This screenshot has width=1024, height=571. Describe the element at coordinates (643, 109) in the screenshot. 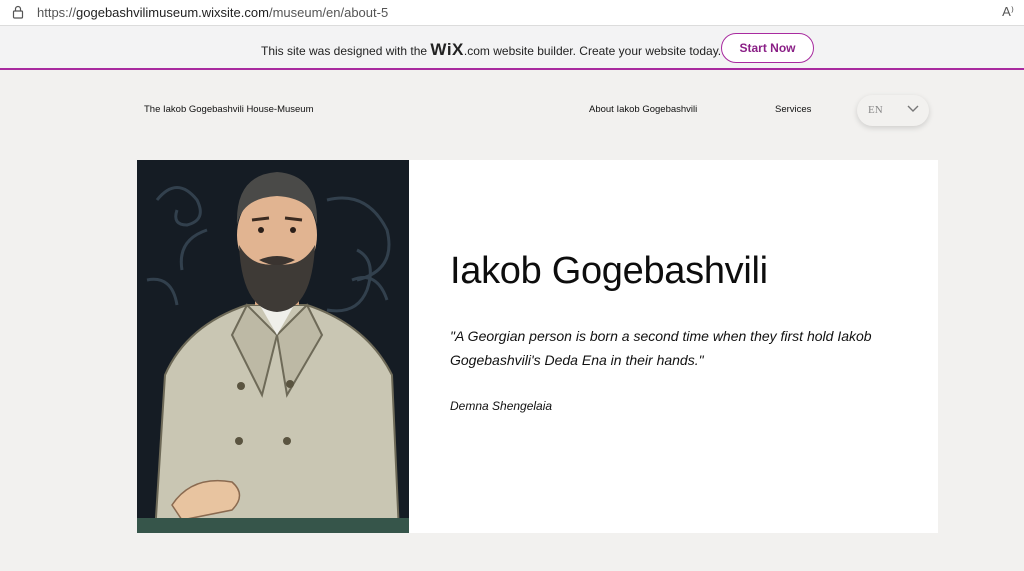

I see `nav-item-about: About Iakob Gogebashvili` at that location.